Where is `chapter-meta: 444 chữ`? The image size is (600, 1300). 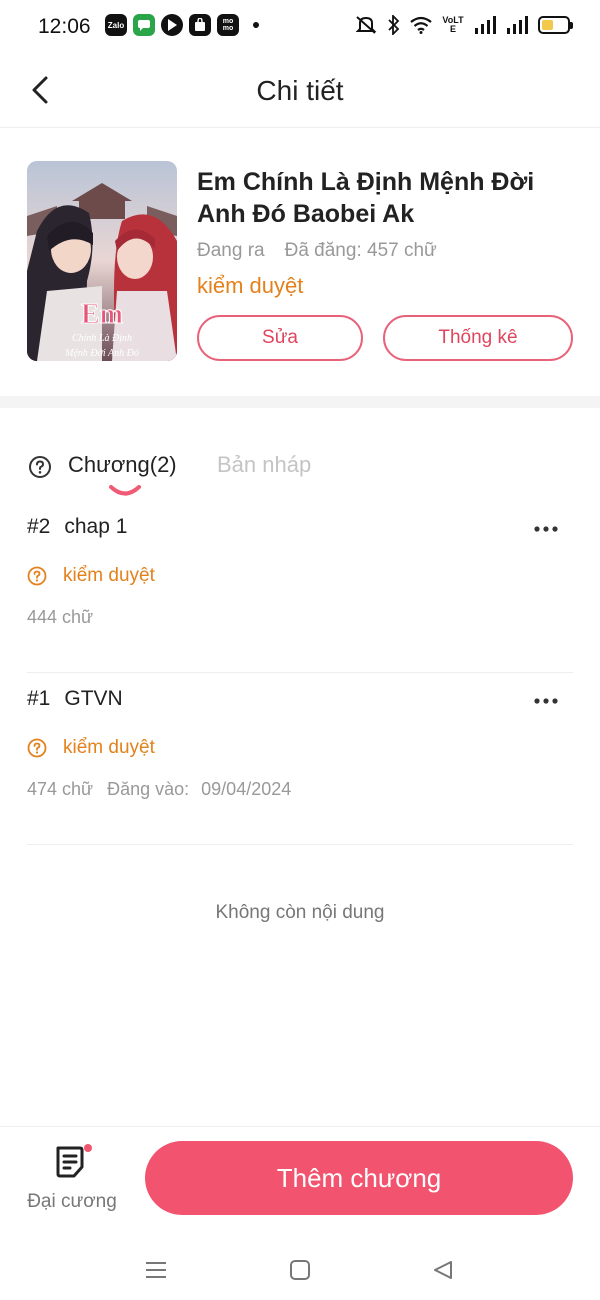
chapter-meta: 444 chữ is located at coordinates (60, 617).